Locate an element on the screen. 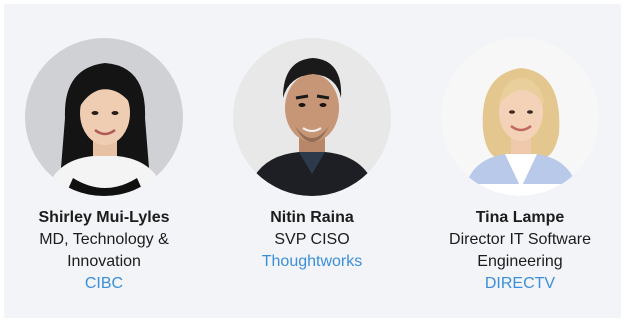 This screenshot has width=625, height=322. speaker-name: Tina Lampe is located at coordinates (520, 217).